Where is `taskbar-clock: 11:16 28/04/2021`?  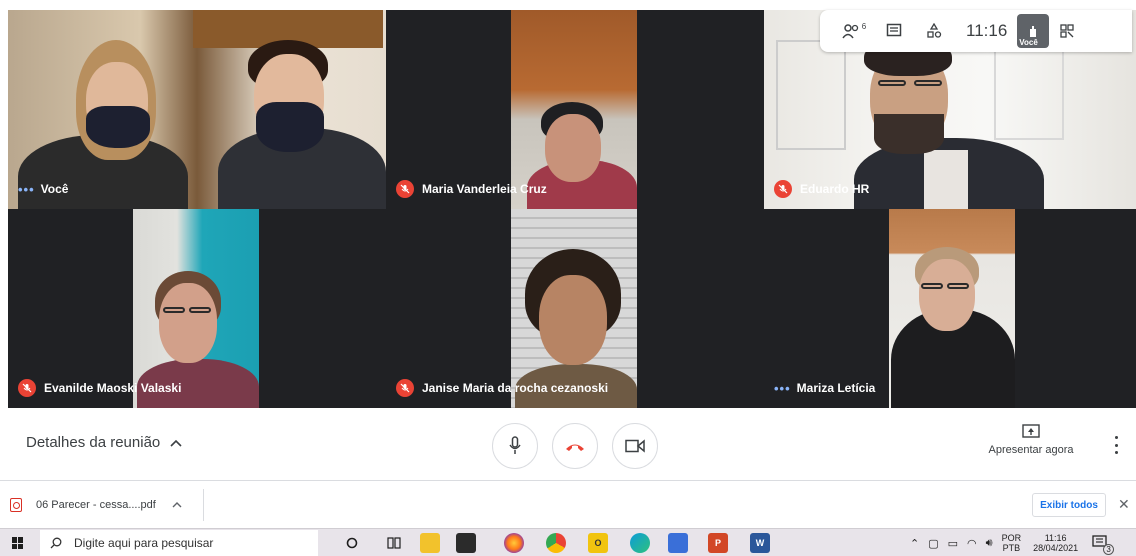 taskbar-clock: 11:16 28/04/2021 is located at coordinates (1055, 543).